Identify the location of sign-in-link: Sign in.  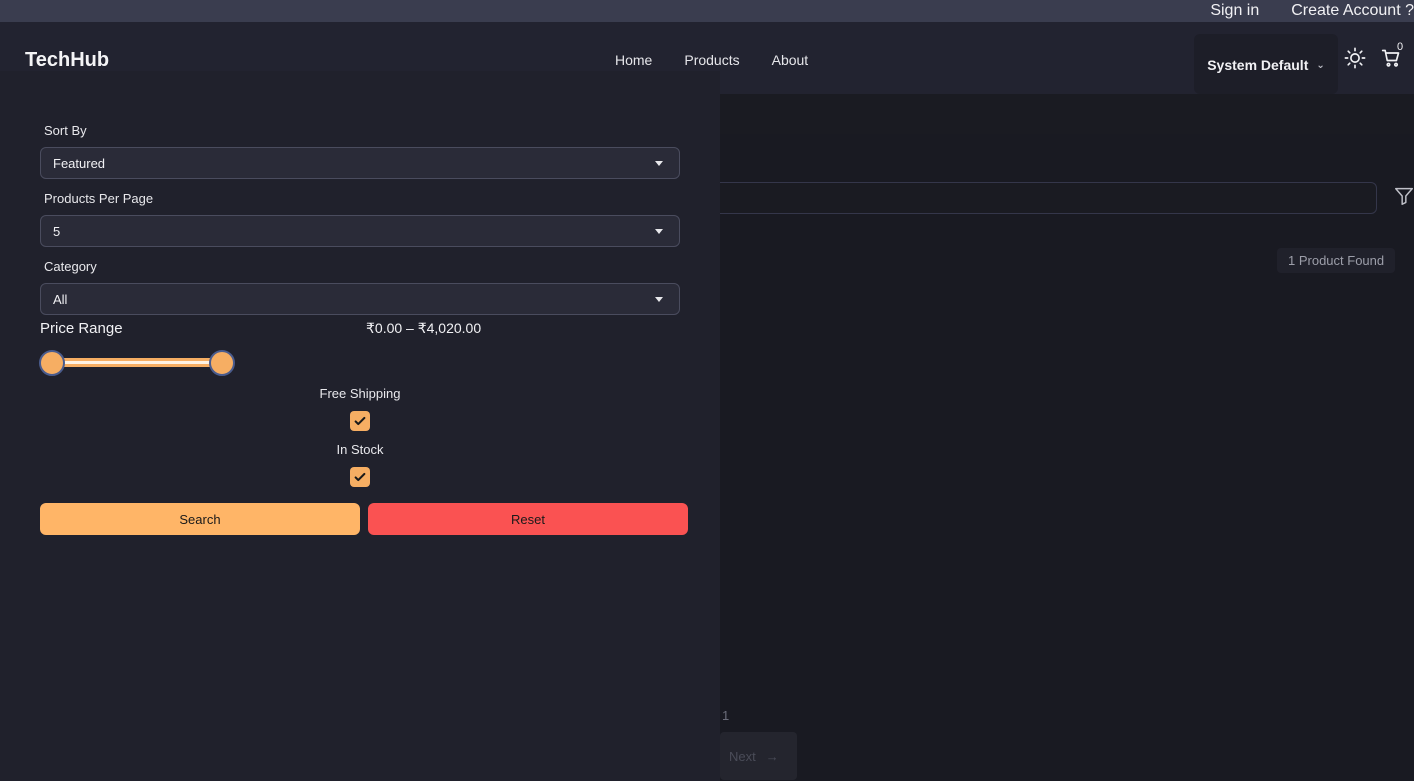
(1234, 11).